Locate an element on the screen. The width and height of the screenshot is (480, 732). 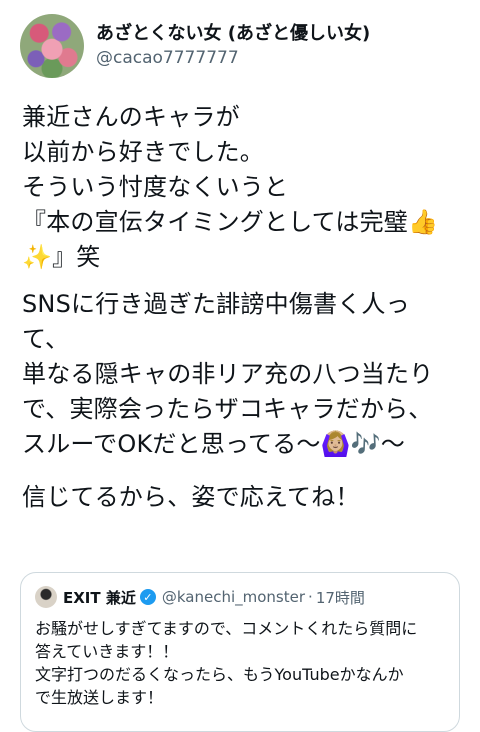
author-display-name: あざとくない女 (あざと優しい女) is located at coordinates (233, 34).